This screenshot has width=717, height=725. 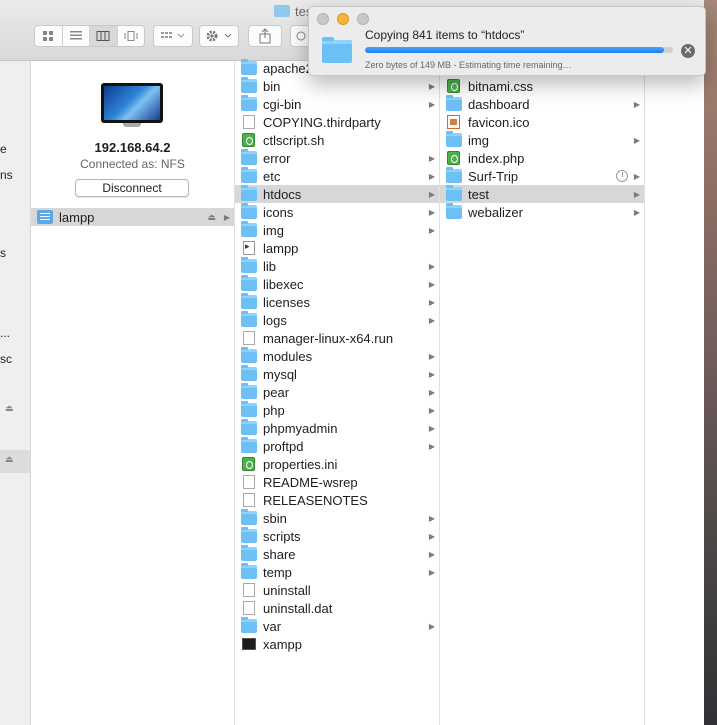 What do you see at coordinates (542, 158) in the screenshot?
I see `file-row: index.php` at bounding box center [542, 158].